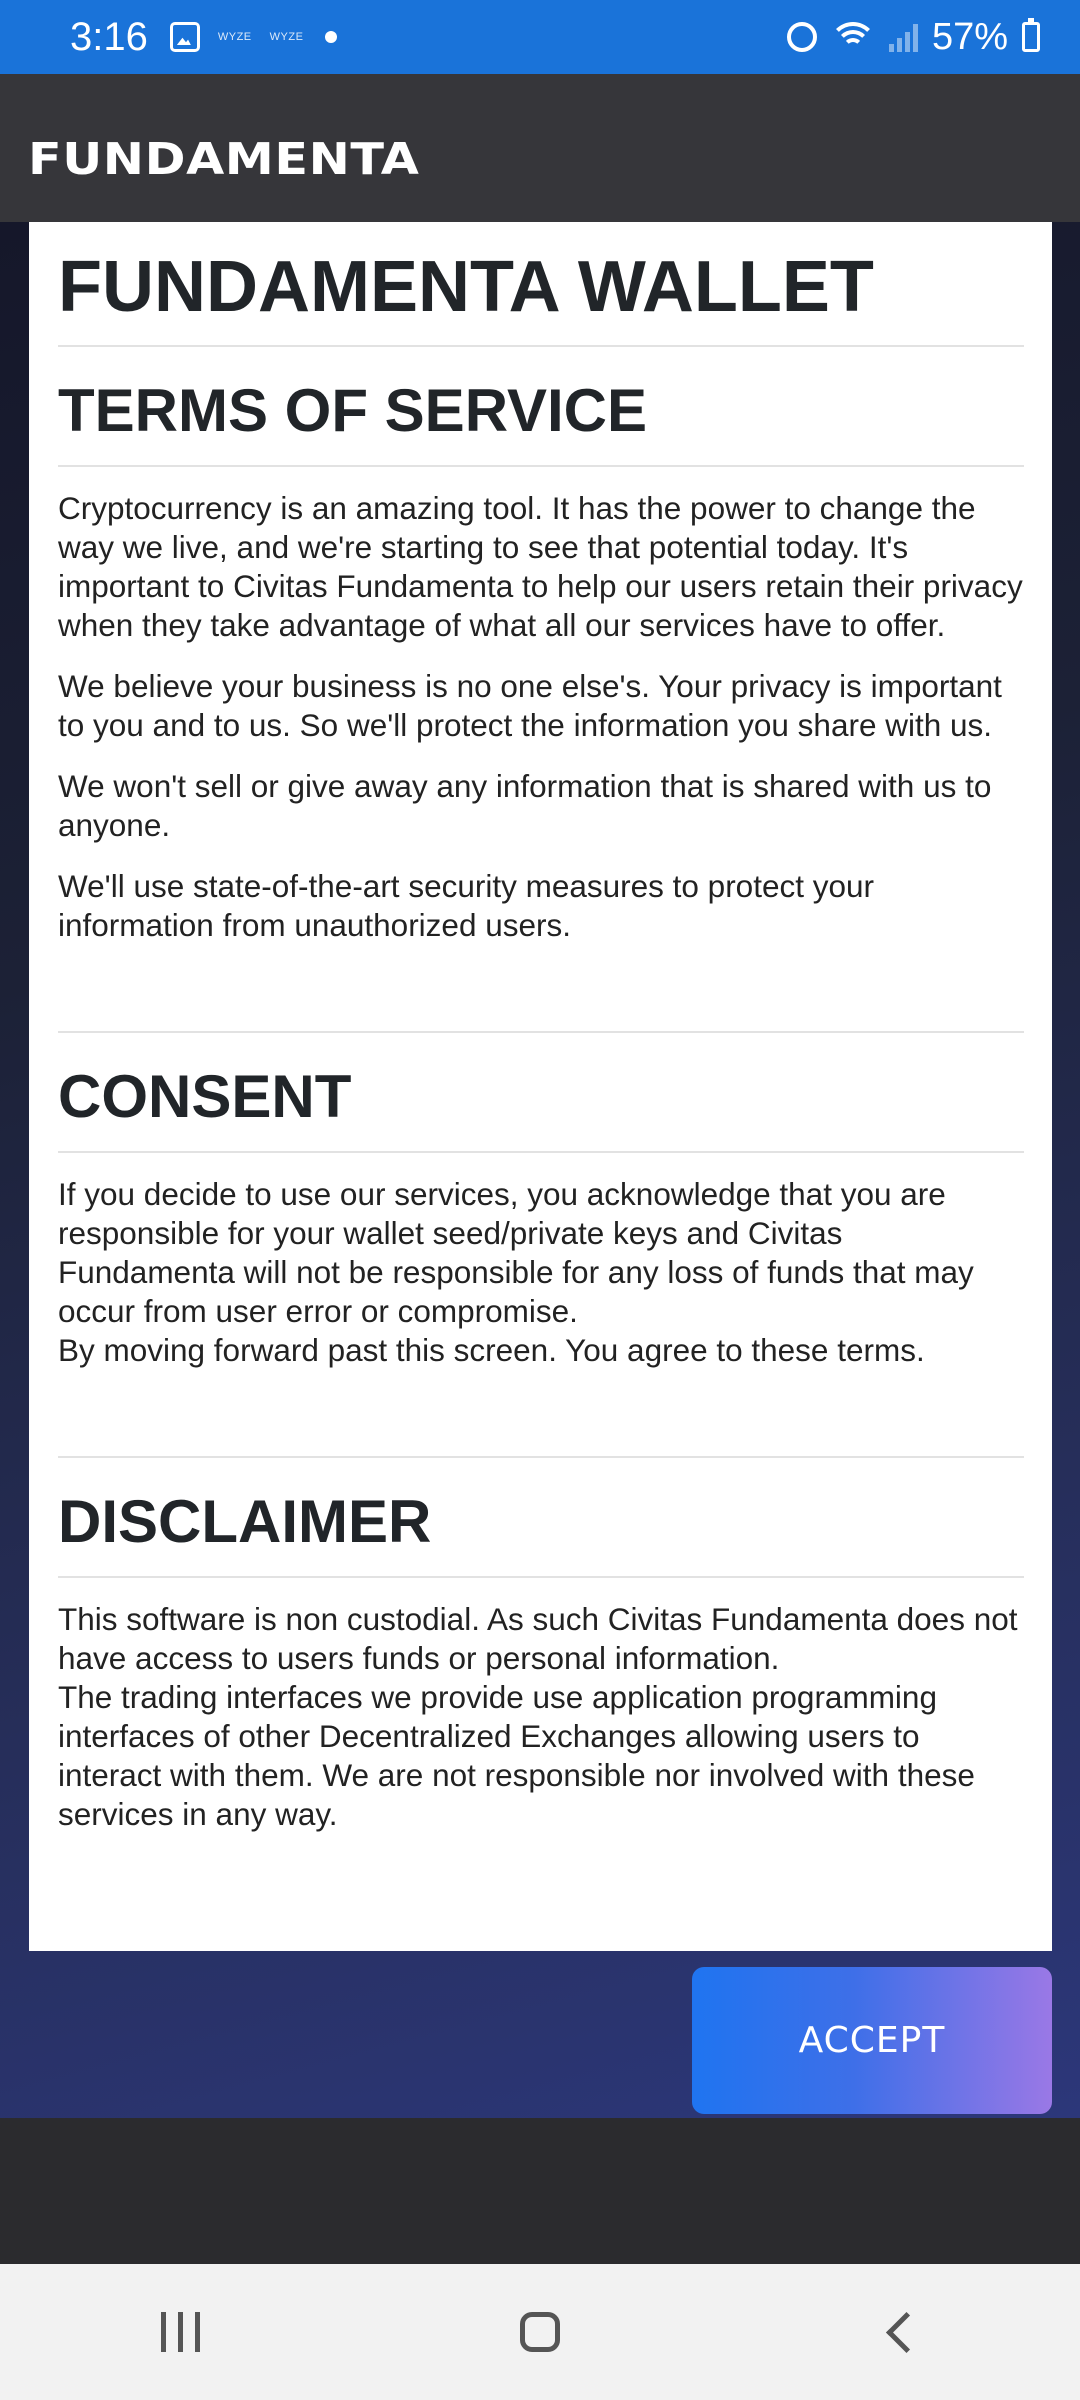  I want to click on image-icon, so click(184, 37).